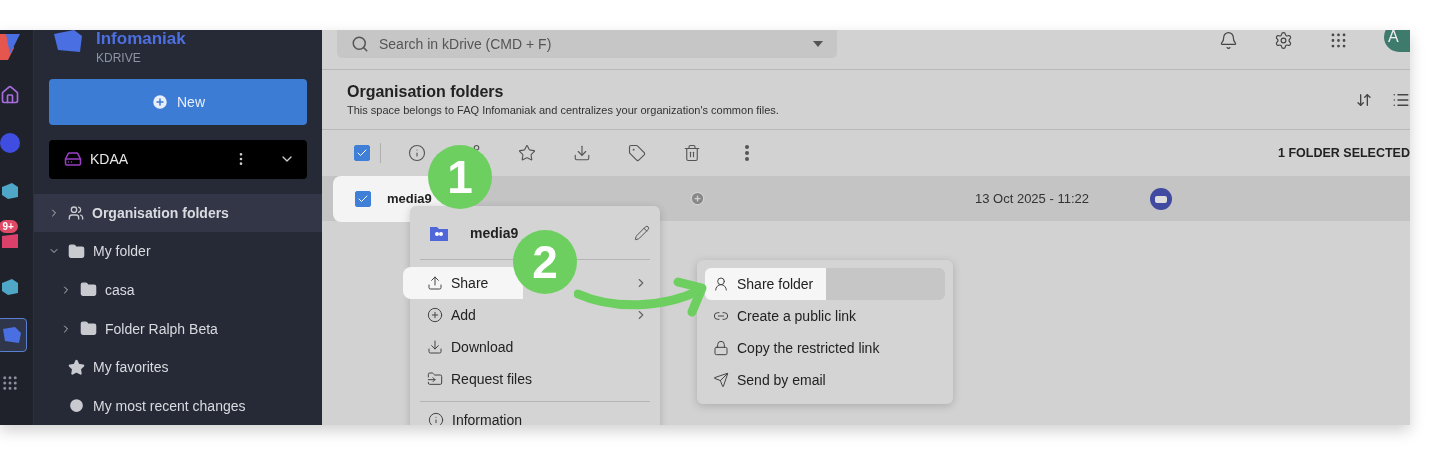  Describe the element at coordinates (178, 328) in the screenshot. I see `tree-item: Folder Ralph Beta` at that location.